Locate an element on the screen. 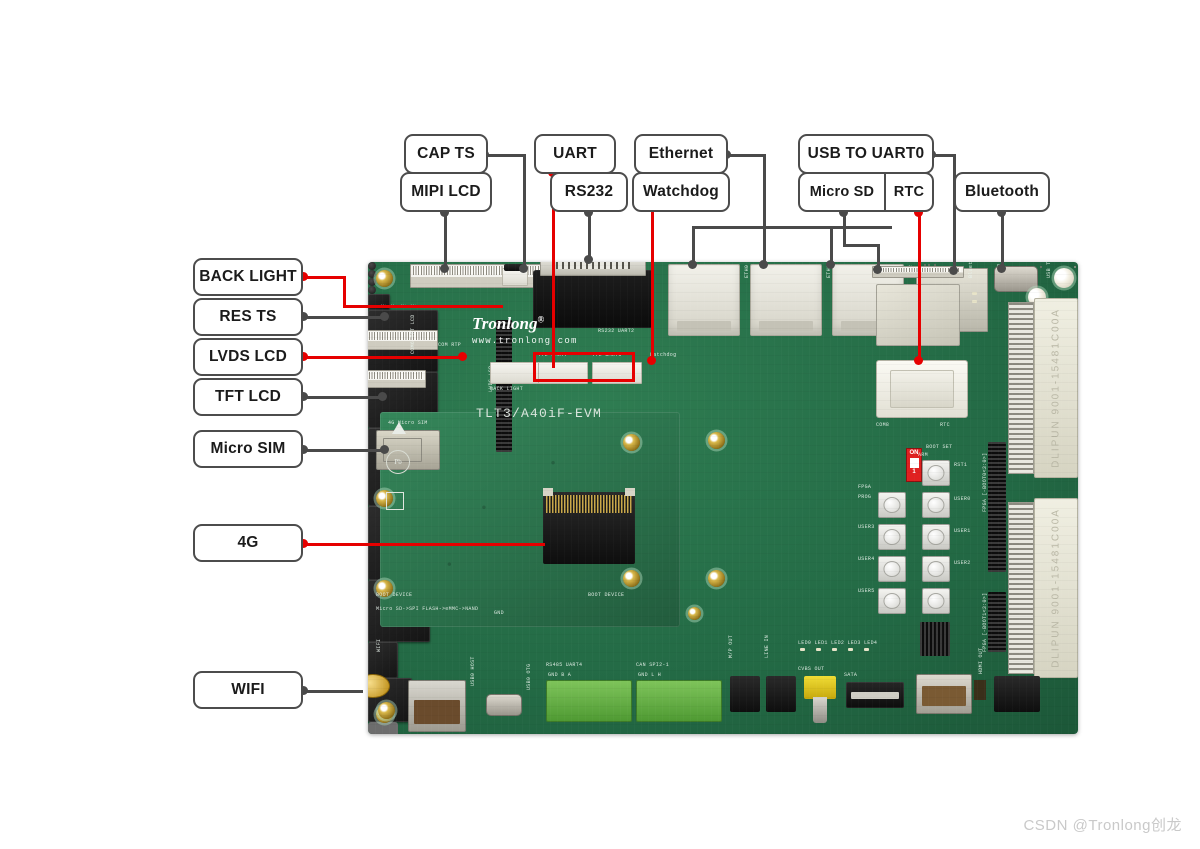 Image resolution: width=1200 pixels, height=849 pixels. leader-tft-lcd is located at coordinates (344, 397).